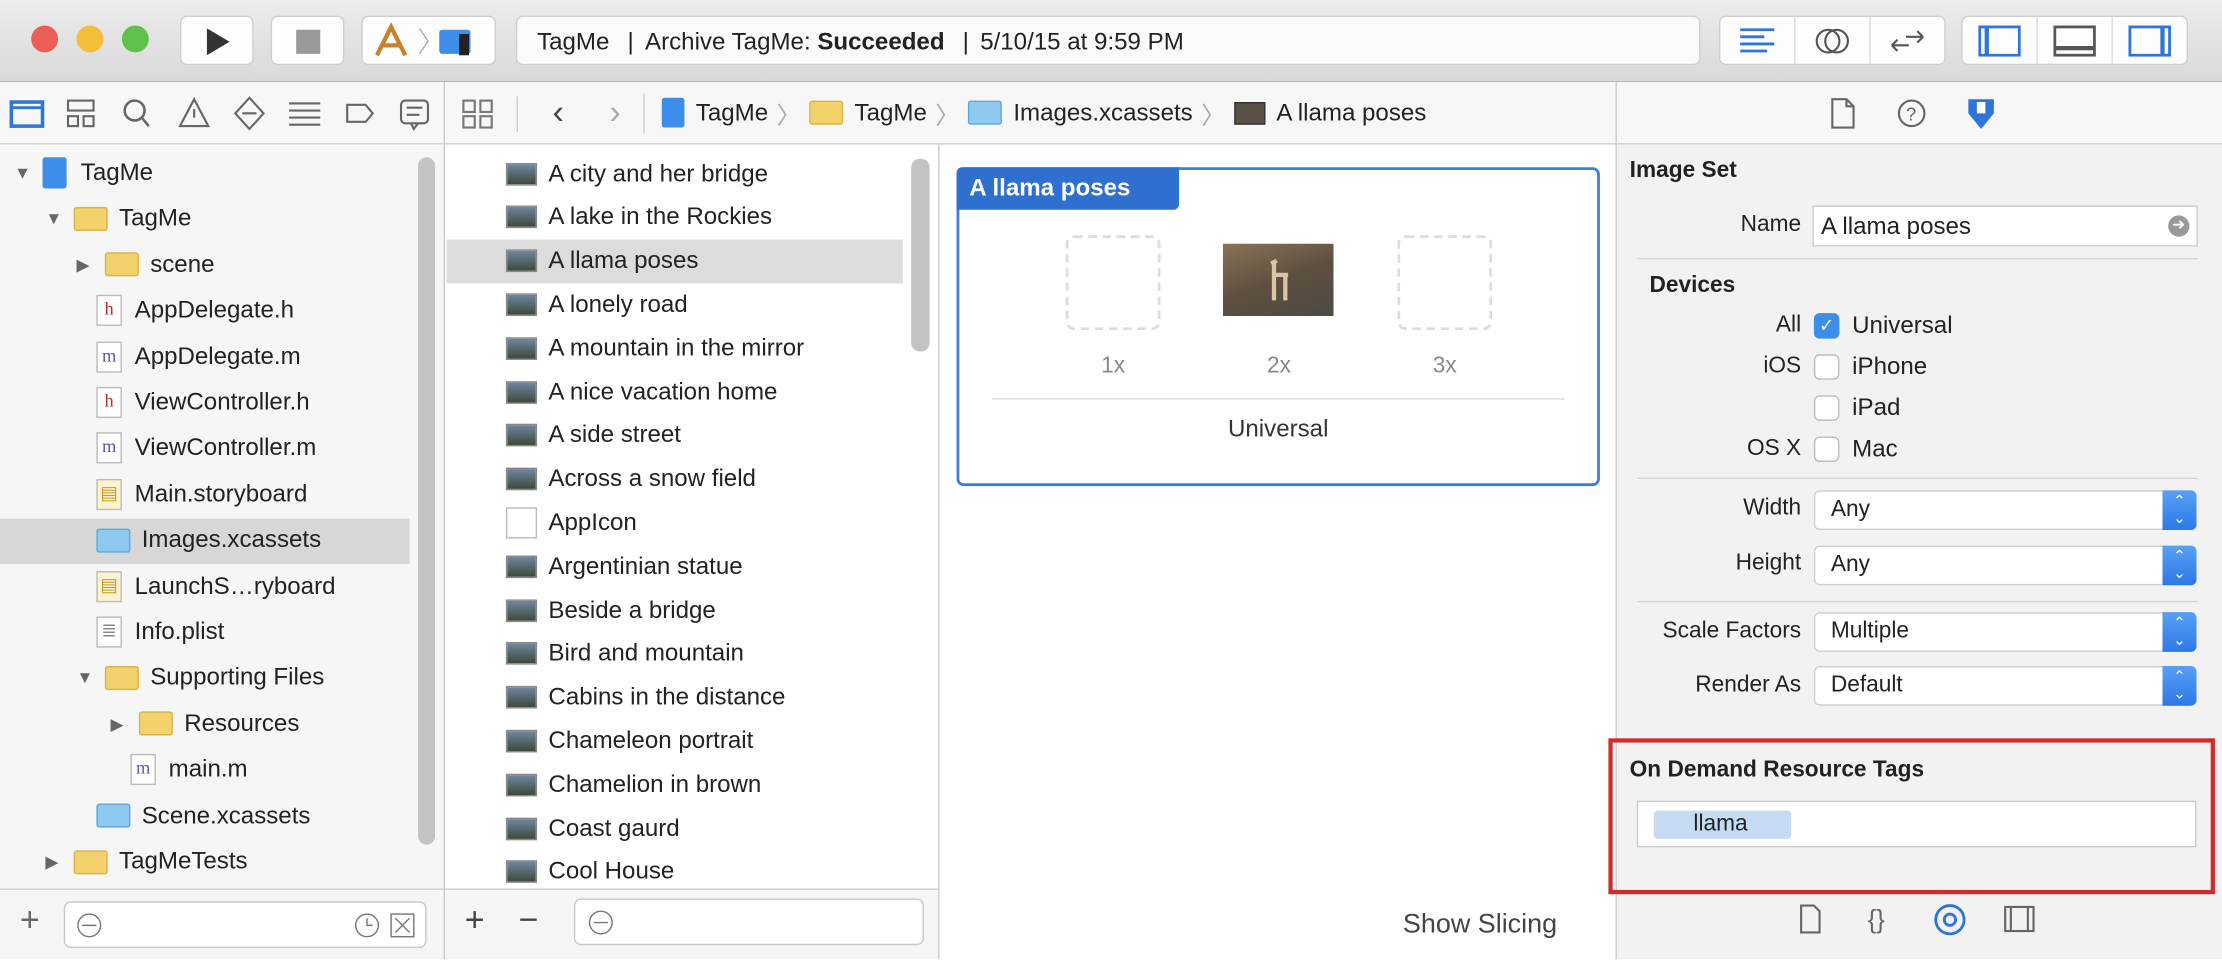 This screenshot has width=2222, height=960. I want to click on help-icon: ?, so click(1911, 113).